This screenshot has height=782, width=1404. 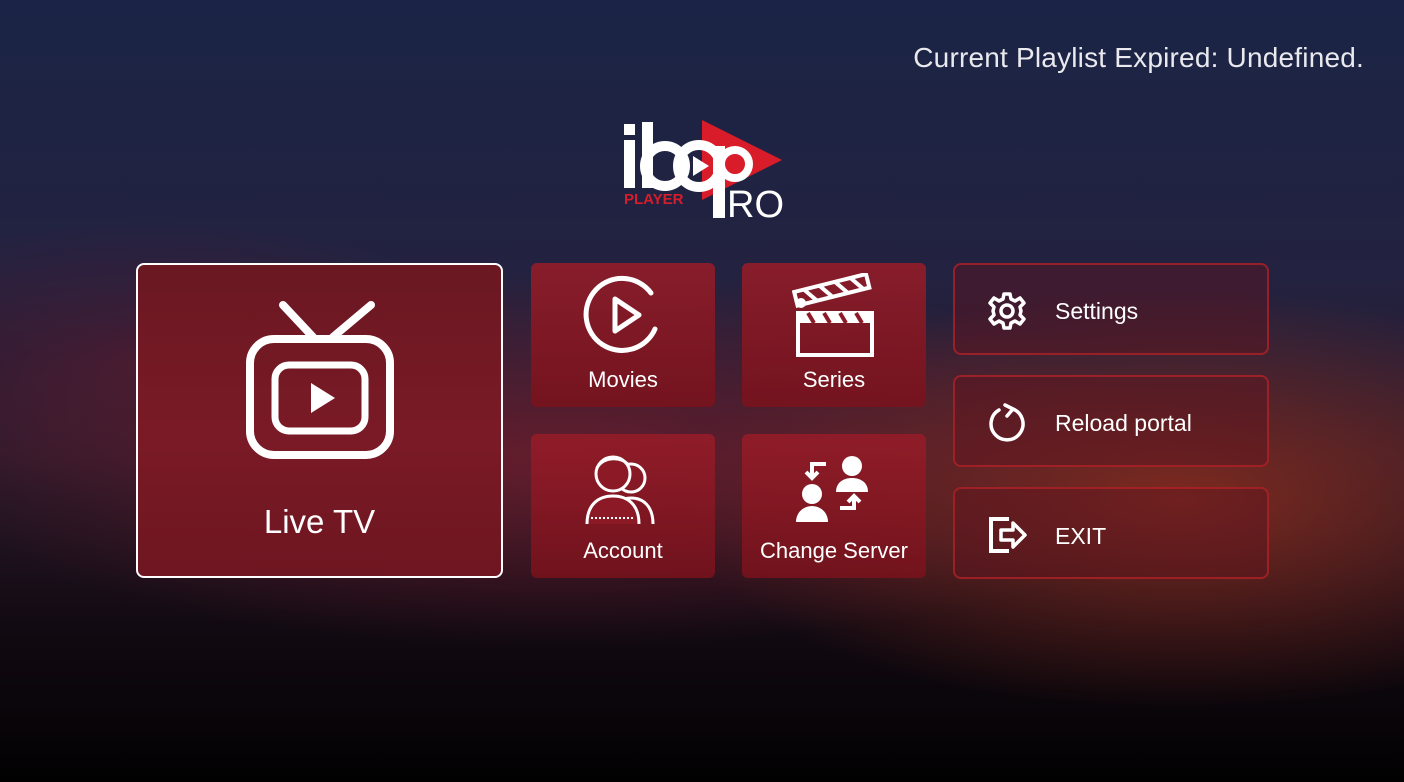 What do you see at coordinates (705, 171) in the screenshot?
I see `app-logo: PLAYER RO` at bounding box center [705, 171].